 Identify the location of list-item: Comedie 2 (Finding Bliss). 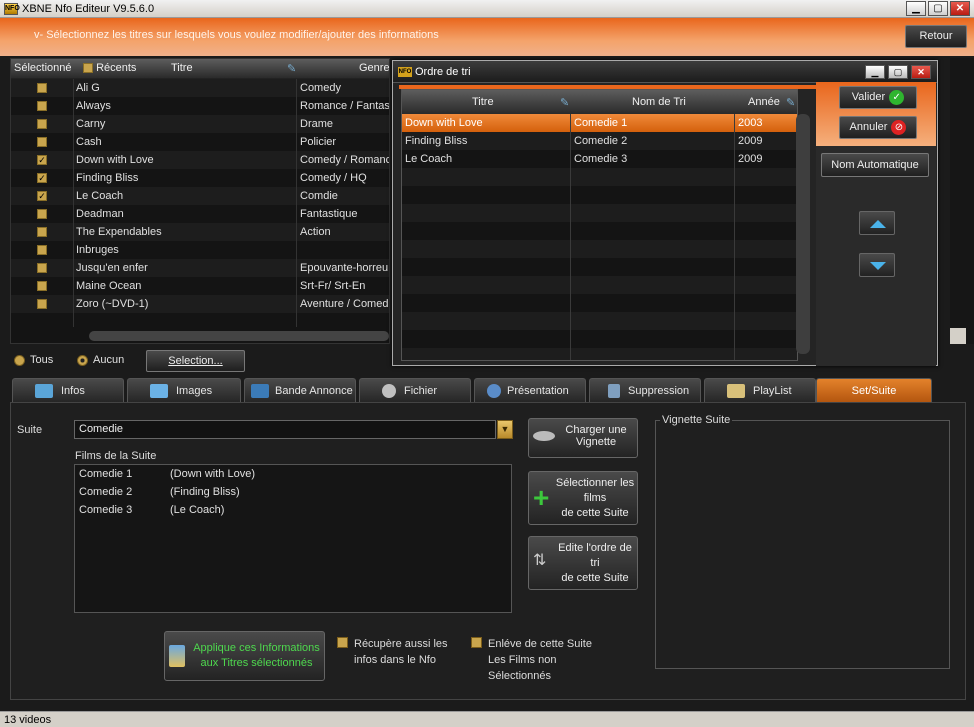
(159, 492).